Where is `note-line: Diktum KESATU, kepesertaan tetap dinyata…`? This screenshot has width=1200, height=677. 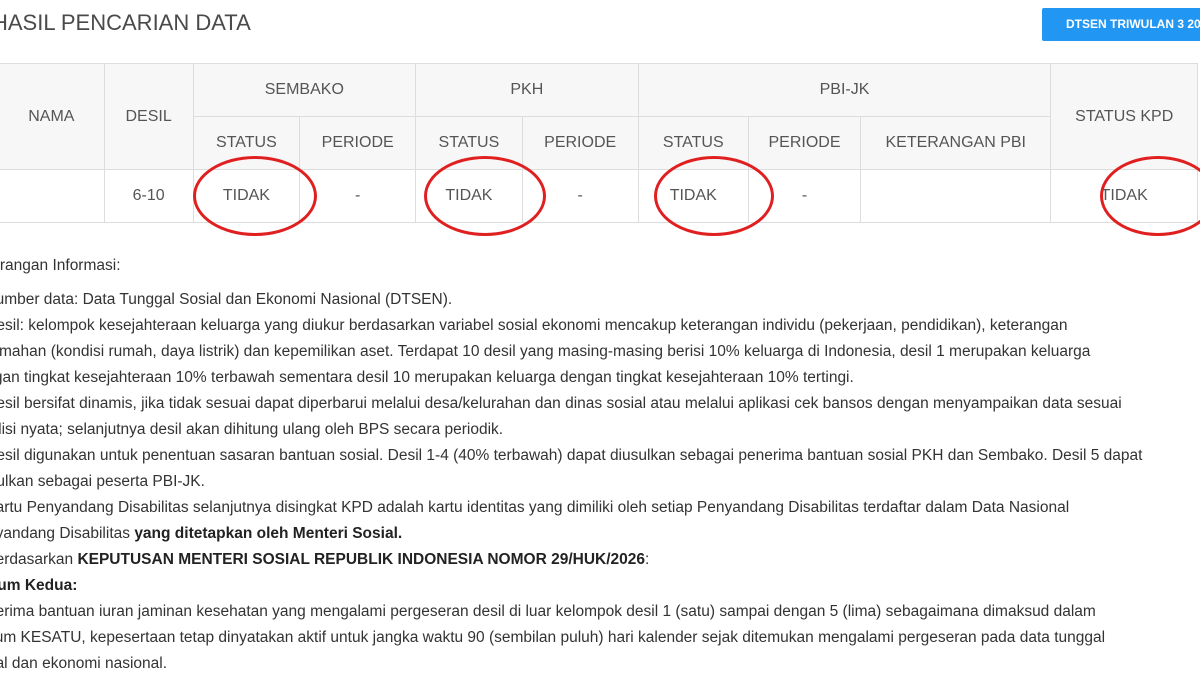 note-line: Diktum KESATU, kepesertaan tetap dinyata… is located at coordinates (553, 637).